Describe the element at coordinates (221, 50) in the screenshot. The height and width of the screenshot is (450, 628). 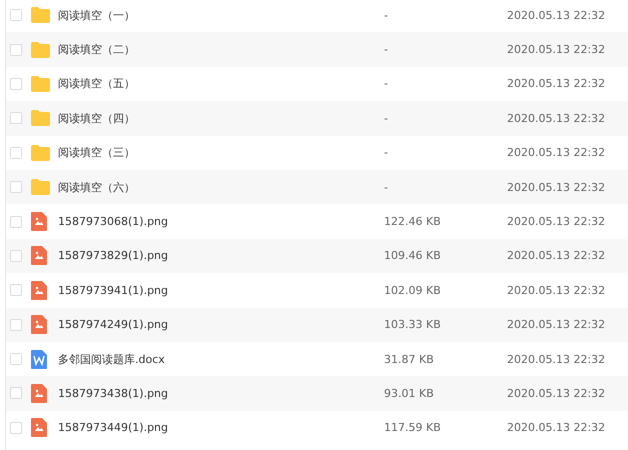
I see `file-name: 阅读填空（二）` at that location.